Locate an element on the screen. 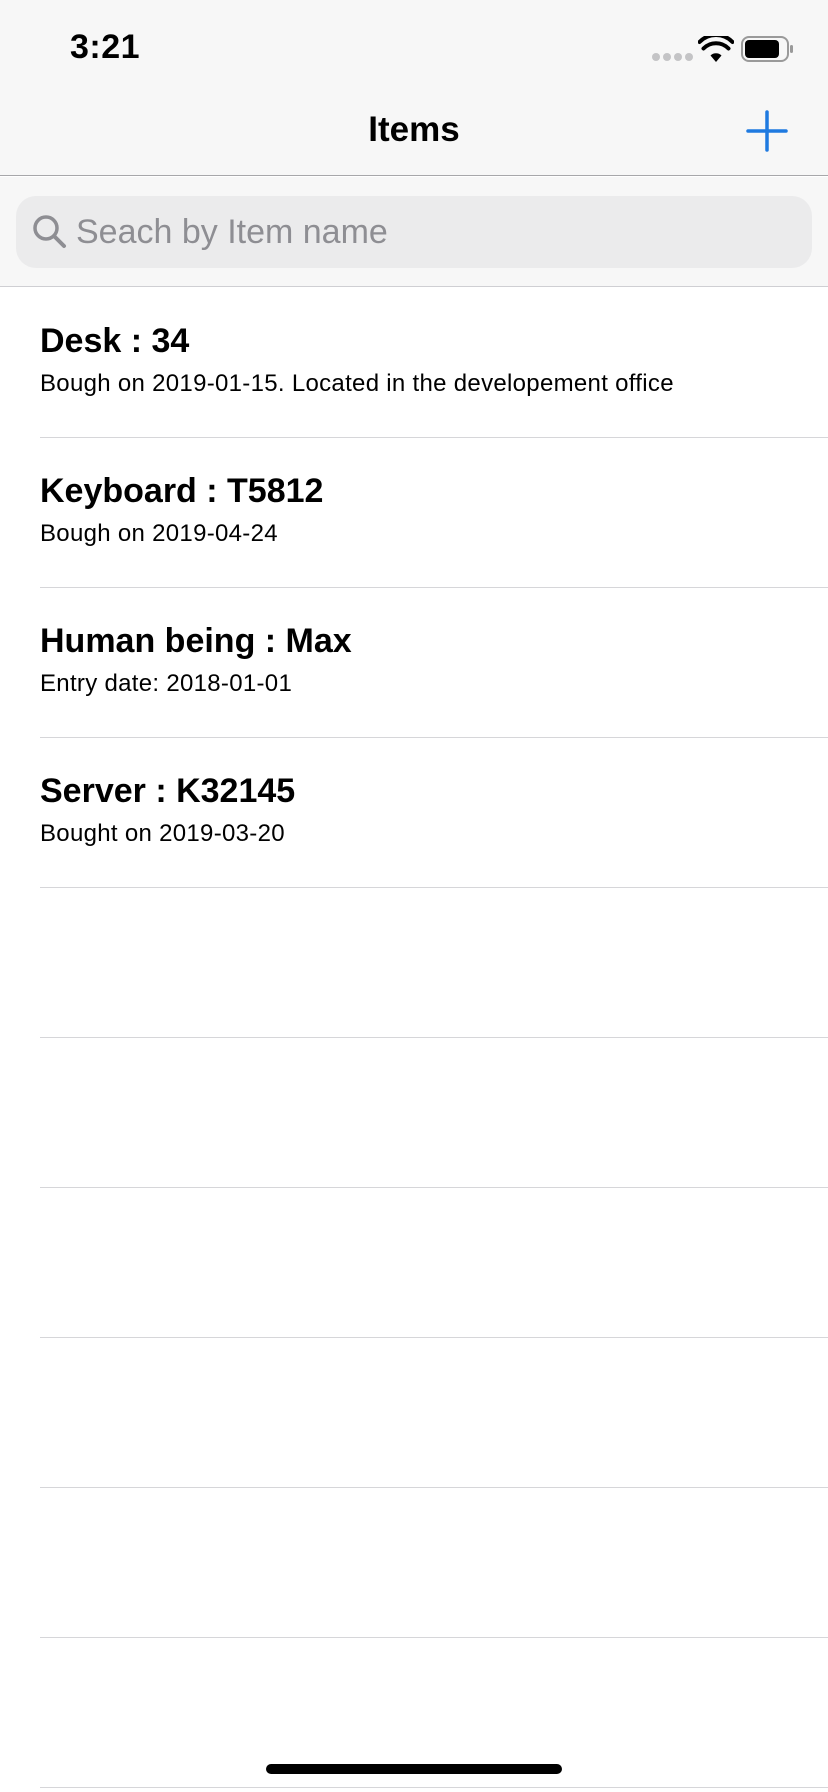 The height and width of the screenshot is (1792, 828). search-field is located at coordinates (414, 232).